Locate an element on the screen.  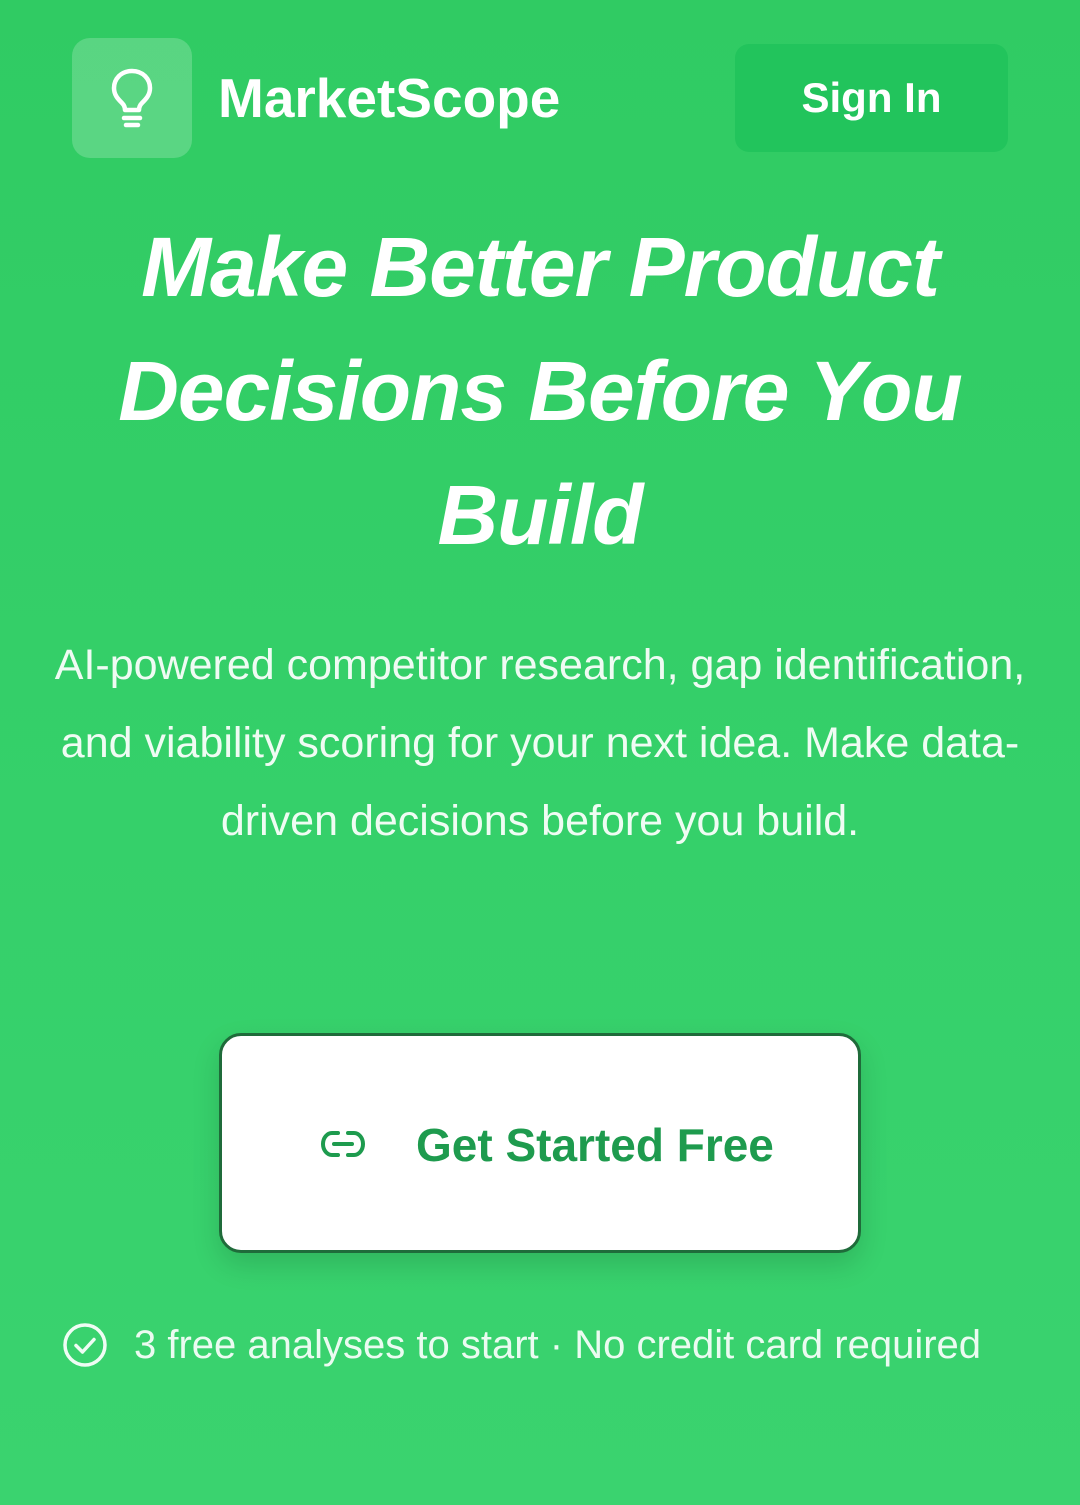
link-icon is located at coordinates (343, 1144).